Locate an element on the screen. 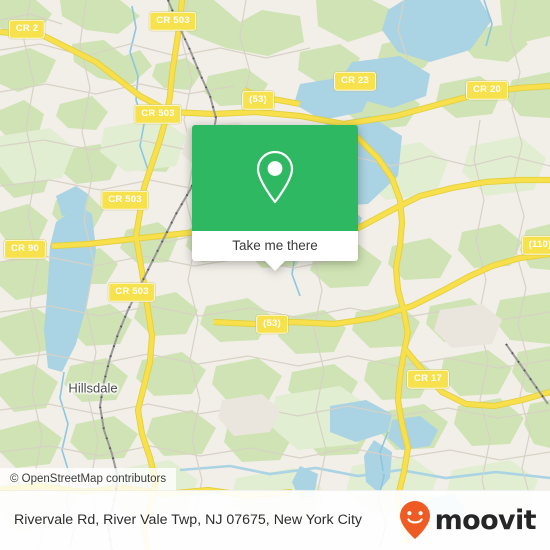 The width and height of the screenshot is (550, 550). osm-attribution: © OpenStreetMap contributors is located at coordinates (88, 479).